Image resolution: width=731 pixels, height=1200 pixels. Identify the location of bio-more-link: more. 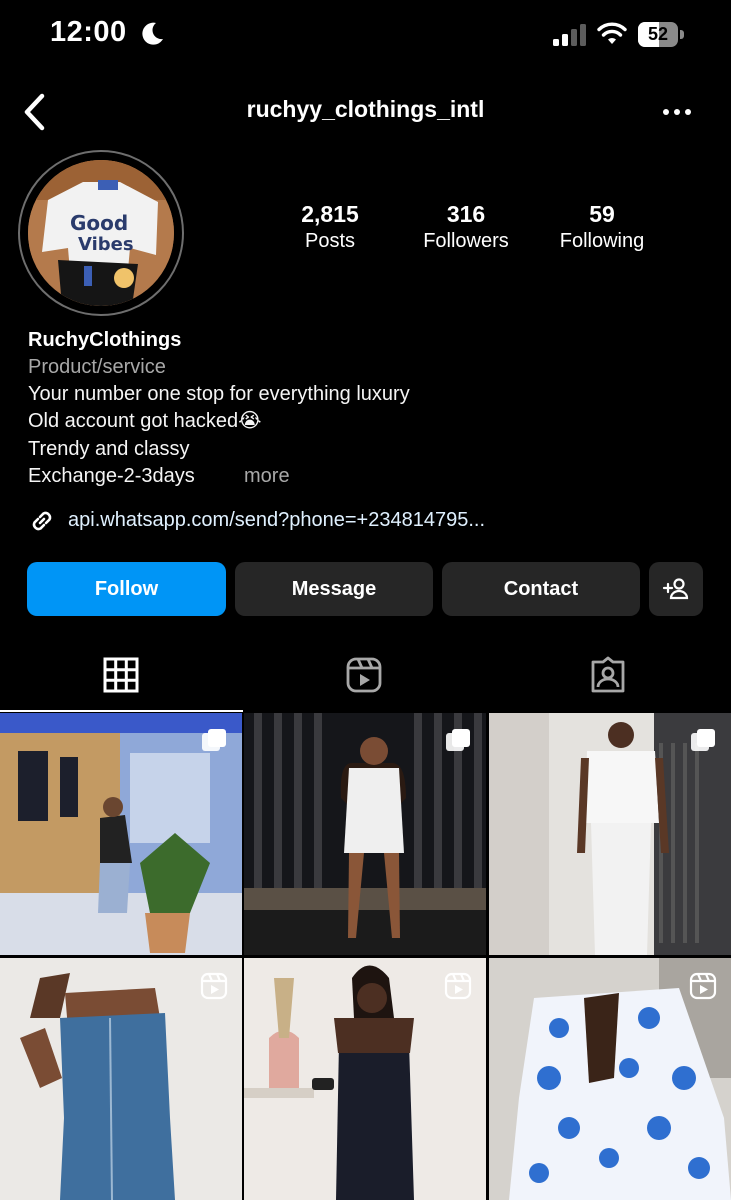
(267, 476).